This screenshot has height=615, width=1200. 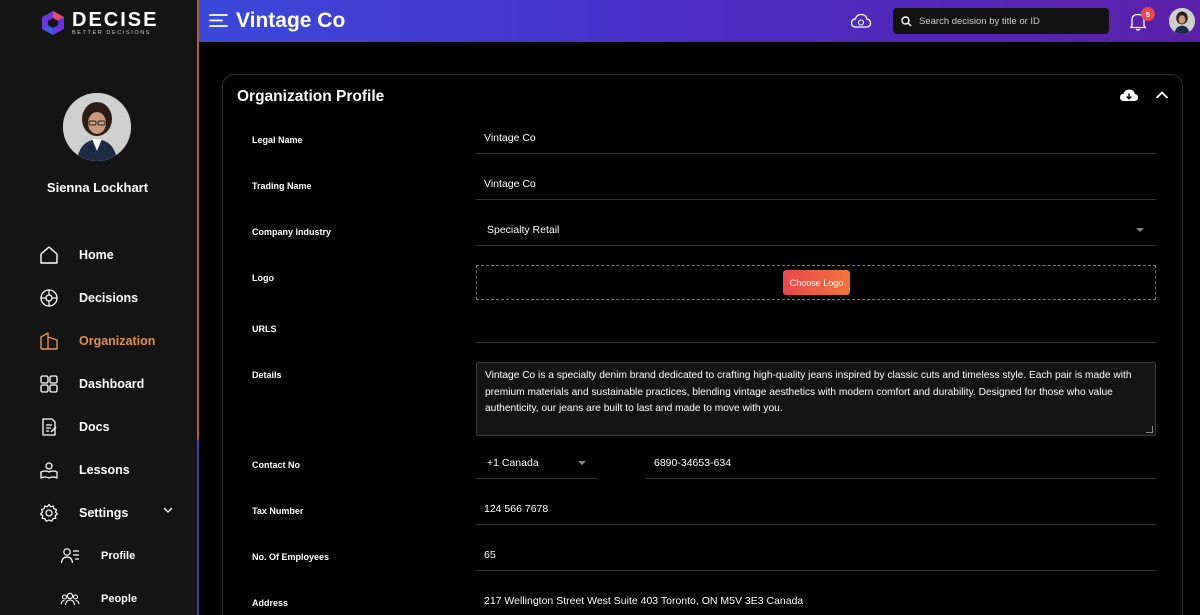 What do you see at coordinates (117, 340) in the screenshot?
I see `sidebar-item-label: Organization` at bounding box center [117, 340].